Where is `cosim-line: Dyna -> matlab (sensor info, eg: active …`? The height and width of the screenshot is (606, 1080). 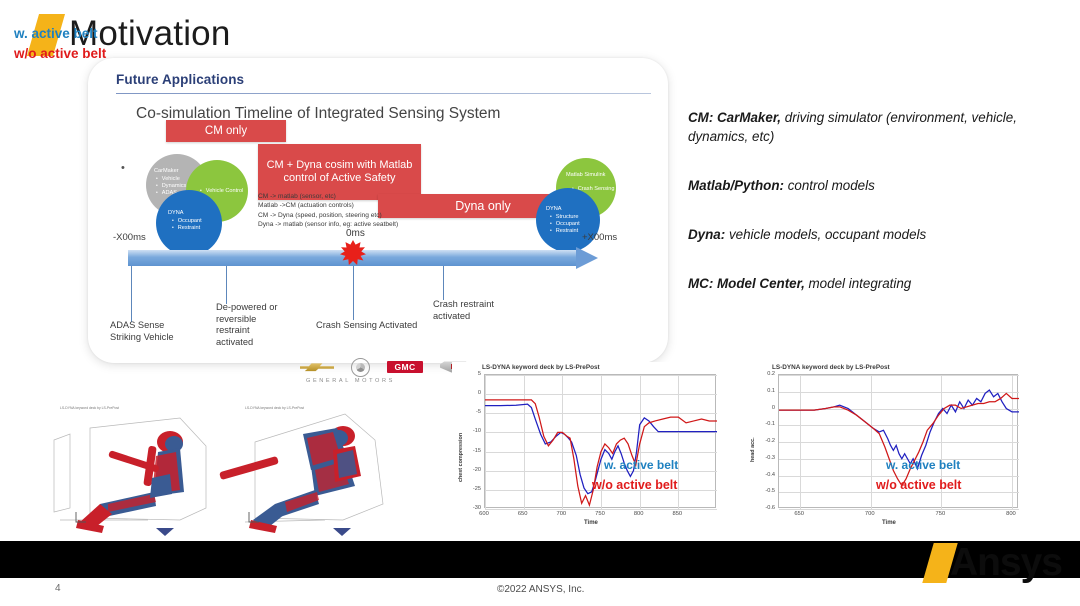
cosim-line: Dyna -> matlab (sensor info, eg: active … is located at coordinates (328, 224).